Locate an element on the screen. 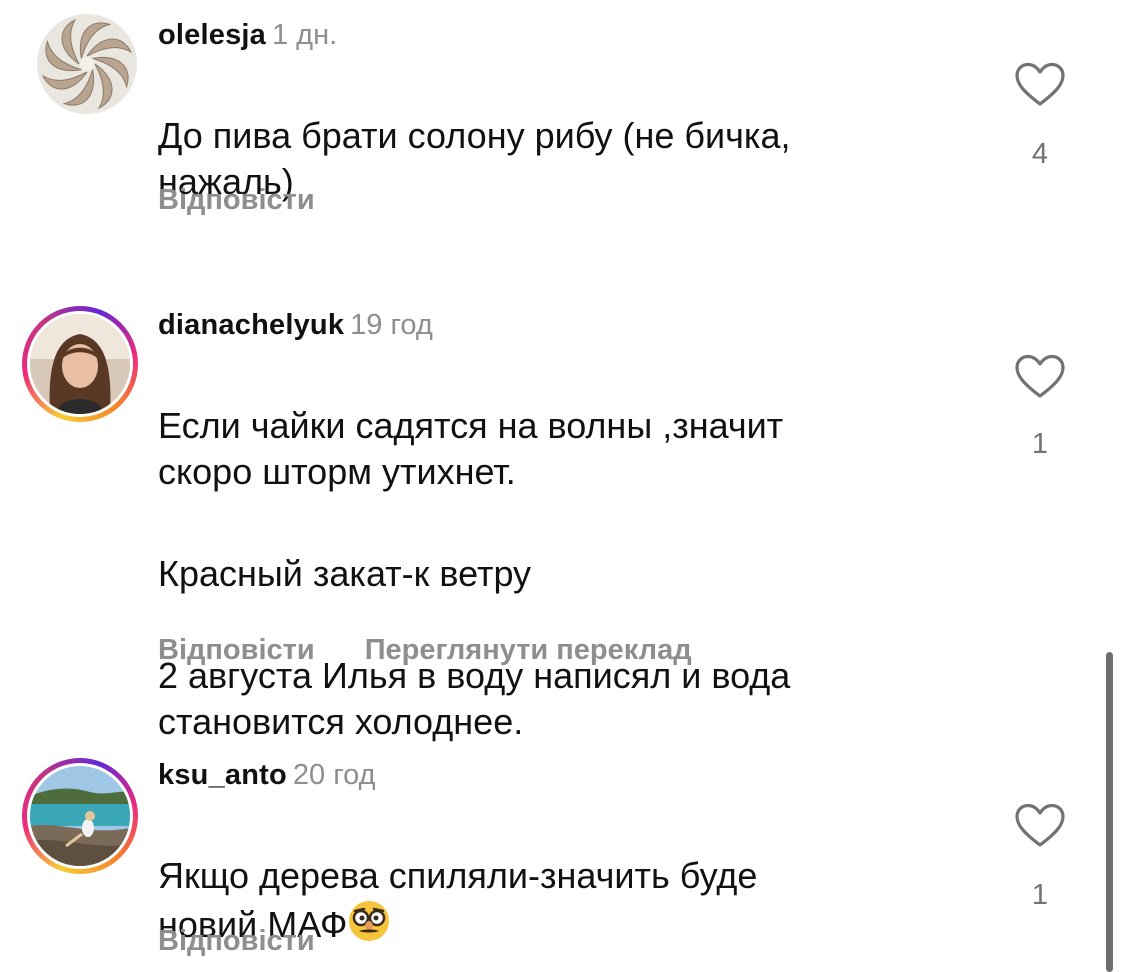 The height and width of the screenshot is (972, 1125). like-control: 4 is located at coordinates (1040, 116).